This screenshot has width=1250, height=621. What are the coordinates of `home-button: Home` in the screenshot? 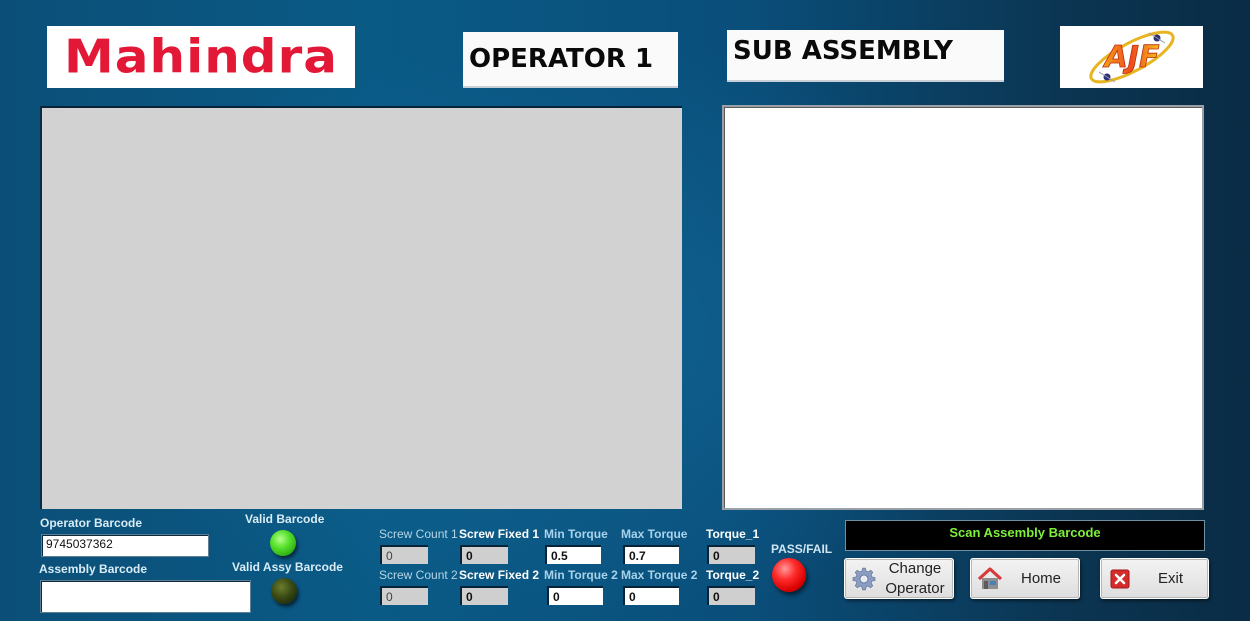 It's located at (1025, 578).